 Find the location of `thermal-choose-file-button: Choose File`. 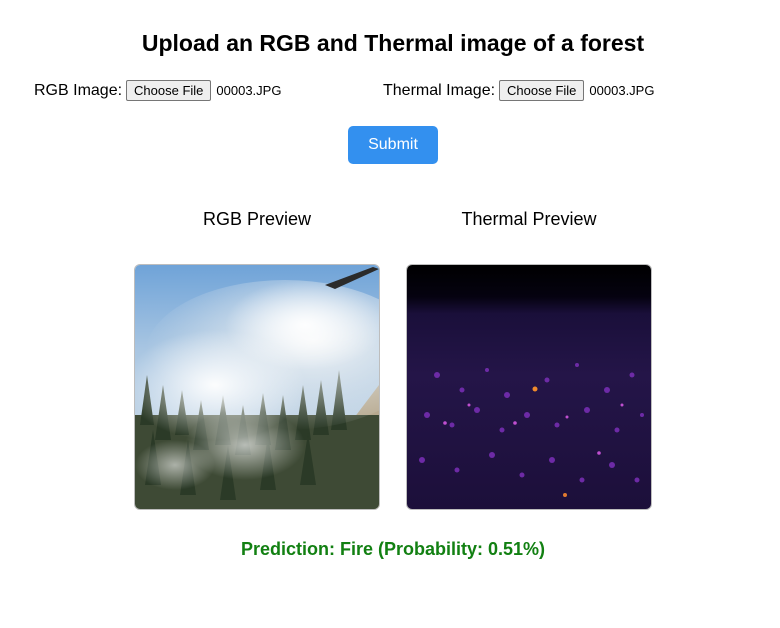

thermal-choose-file-button: Choose File is located at coordinates (542, 90).